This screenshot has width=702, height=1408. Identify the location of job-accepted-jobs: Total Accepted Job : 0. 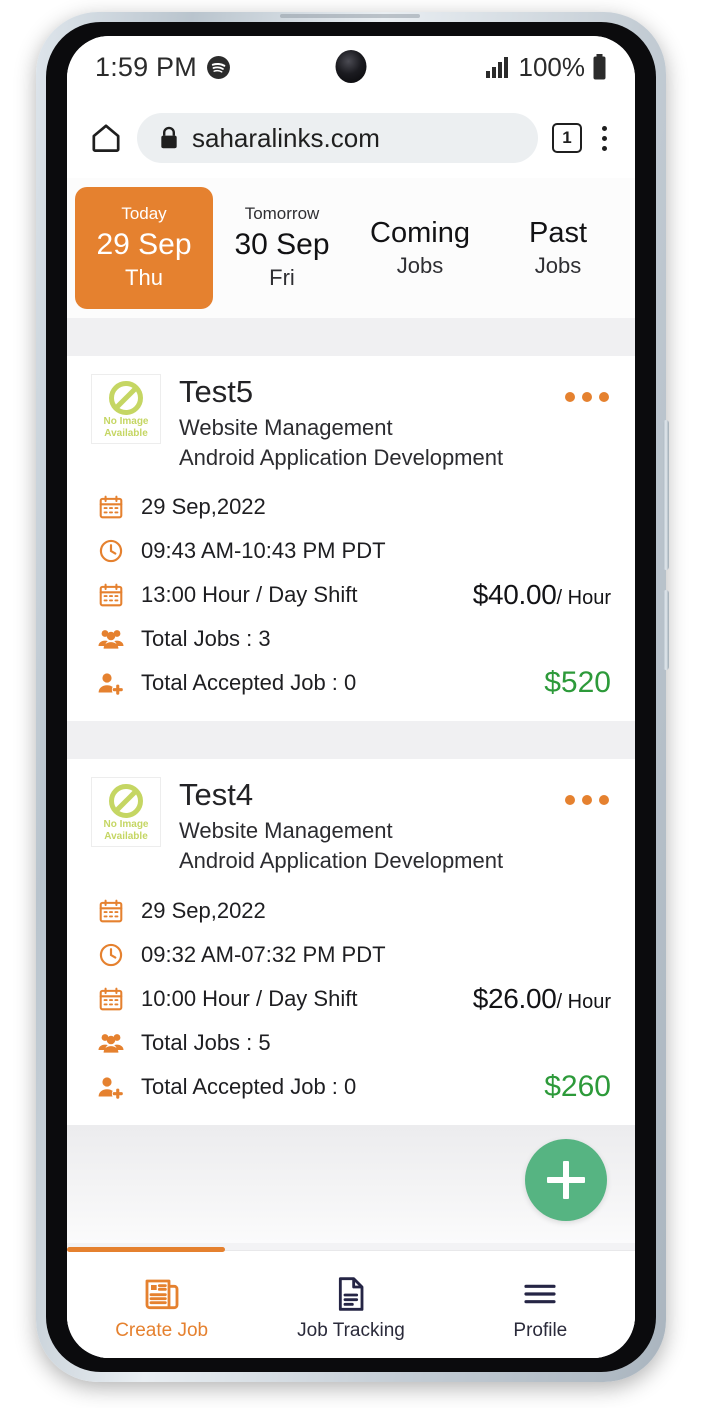
(249, 1086).